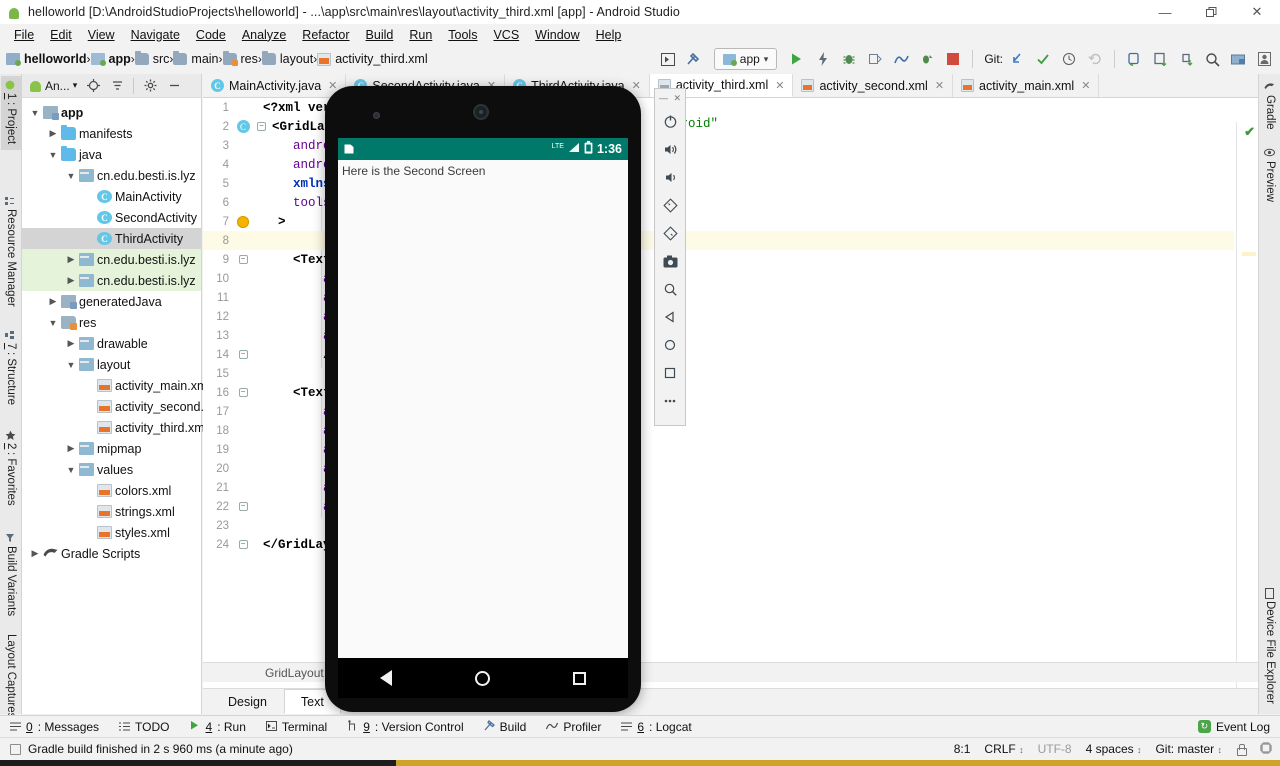 The height and width of the screenshot is (766, 1280). Describe the element at coordinates (670, 149) in the screenshot. I see `volume-up-icon` at that location.